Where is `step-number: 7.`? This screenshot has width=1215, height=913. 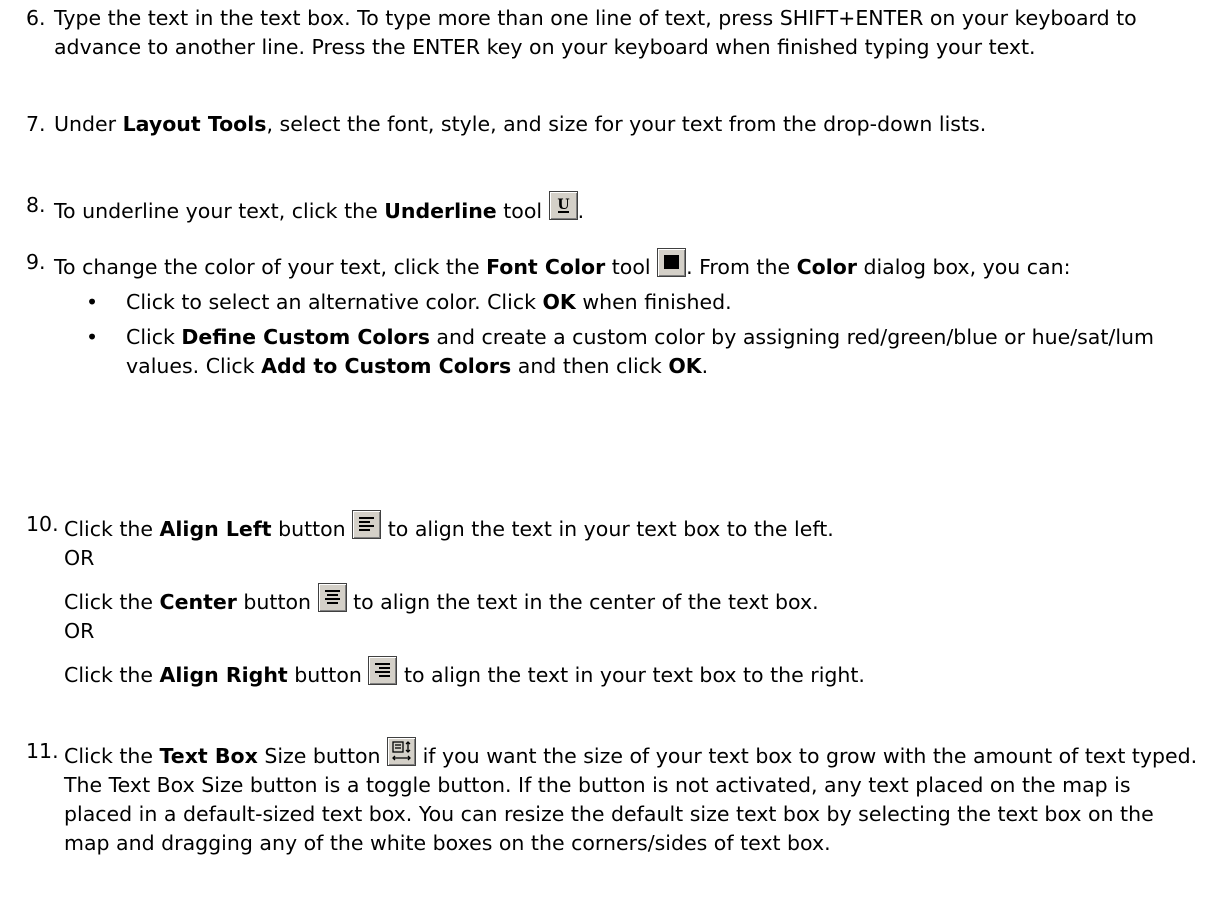
step-number: 7. is located at coordinates (36, 124).